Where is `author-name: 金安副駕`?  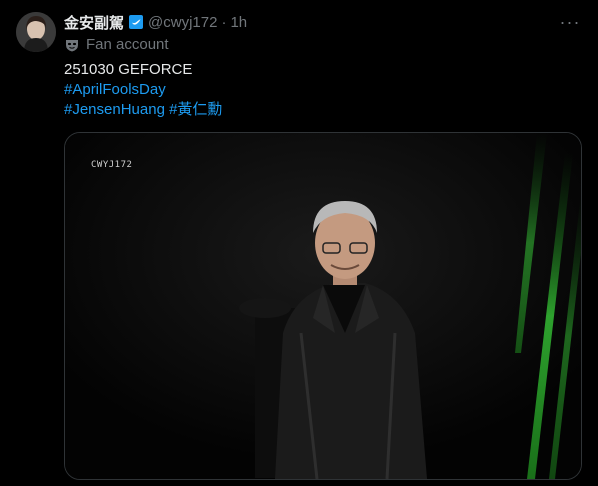 author-name: 金安副駕 is located at coordinates (94, 22).